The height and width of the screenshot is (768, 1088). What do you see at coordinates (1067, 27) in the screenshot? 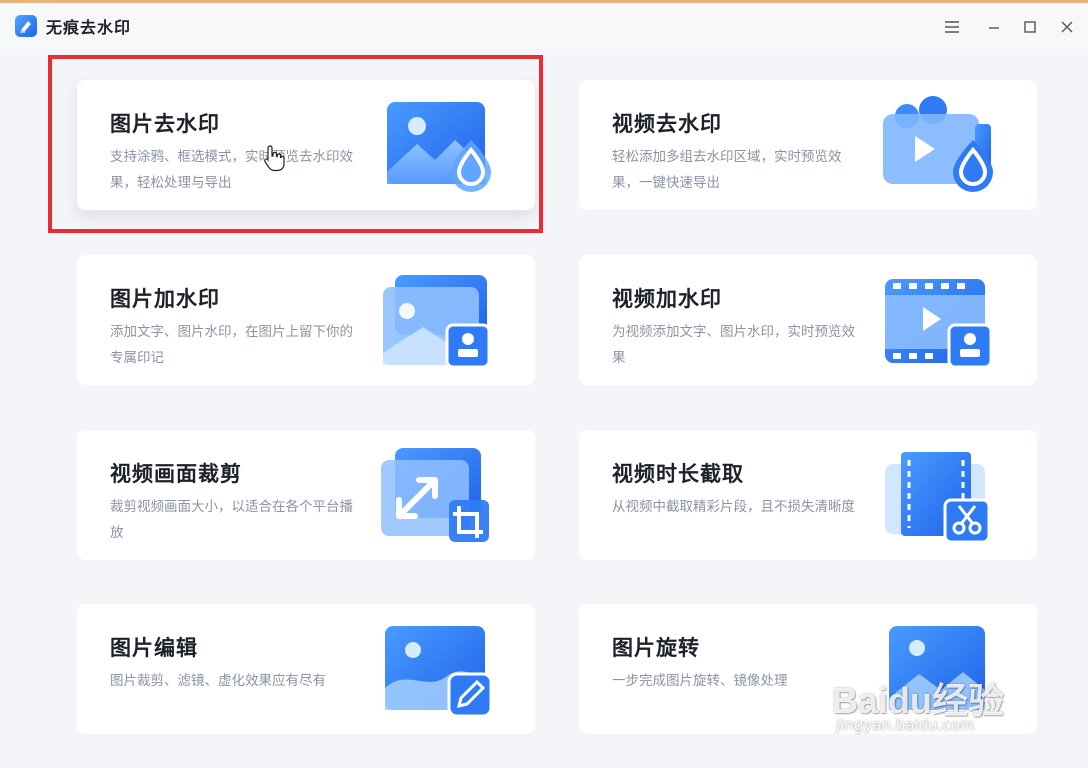
I see `close-icon` at bounding box center [1067, 27].